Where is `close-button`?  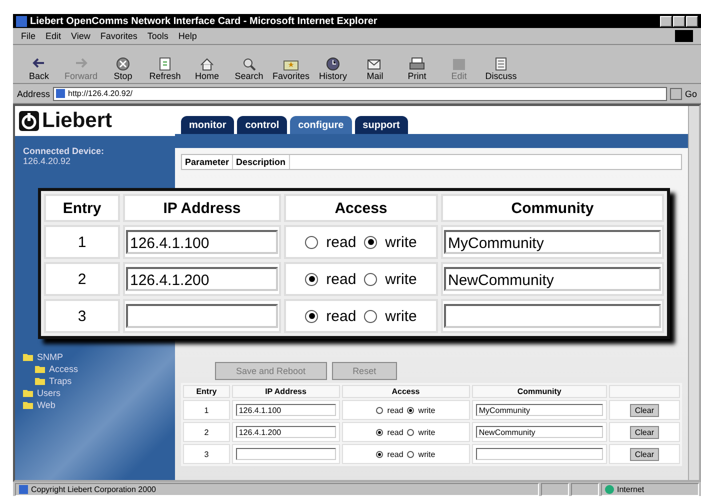
close-button is located at coordinates (692, 21).